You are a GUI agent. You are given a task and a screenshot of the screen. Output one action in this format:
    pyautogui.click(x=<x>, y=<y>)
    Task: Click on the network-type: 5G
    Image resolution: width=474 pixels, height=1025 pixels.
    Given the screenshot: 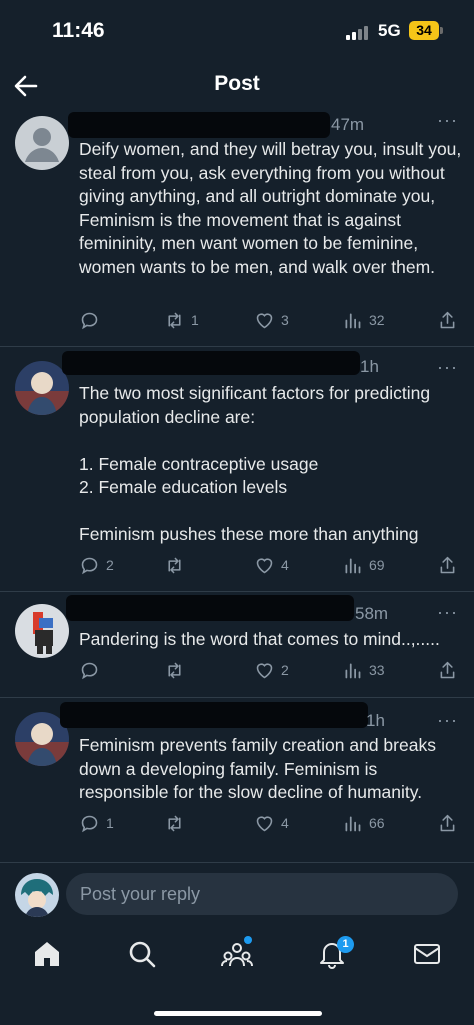 What is the action you would take?
    pyautogui.click(x=389, y=30)
    